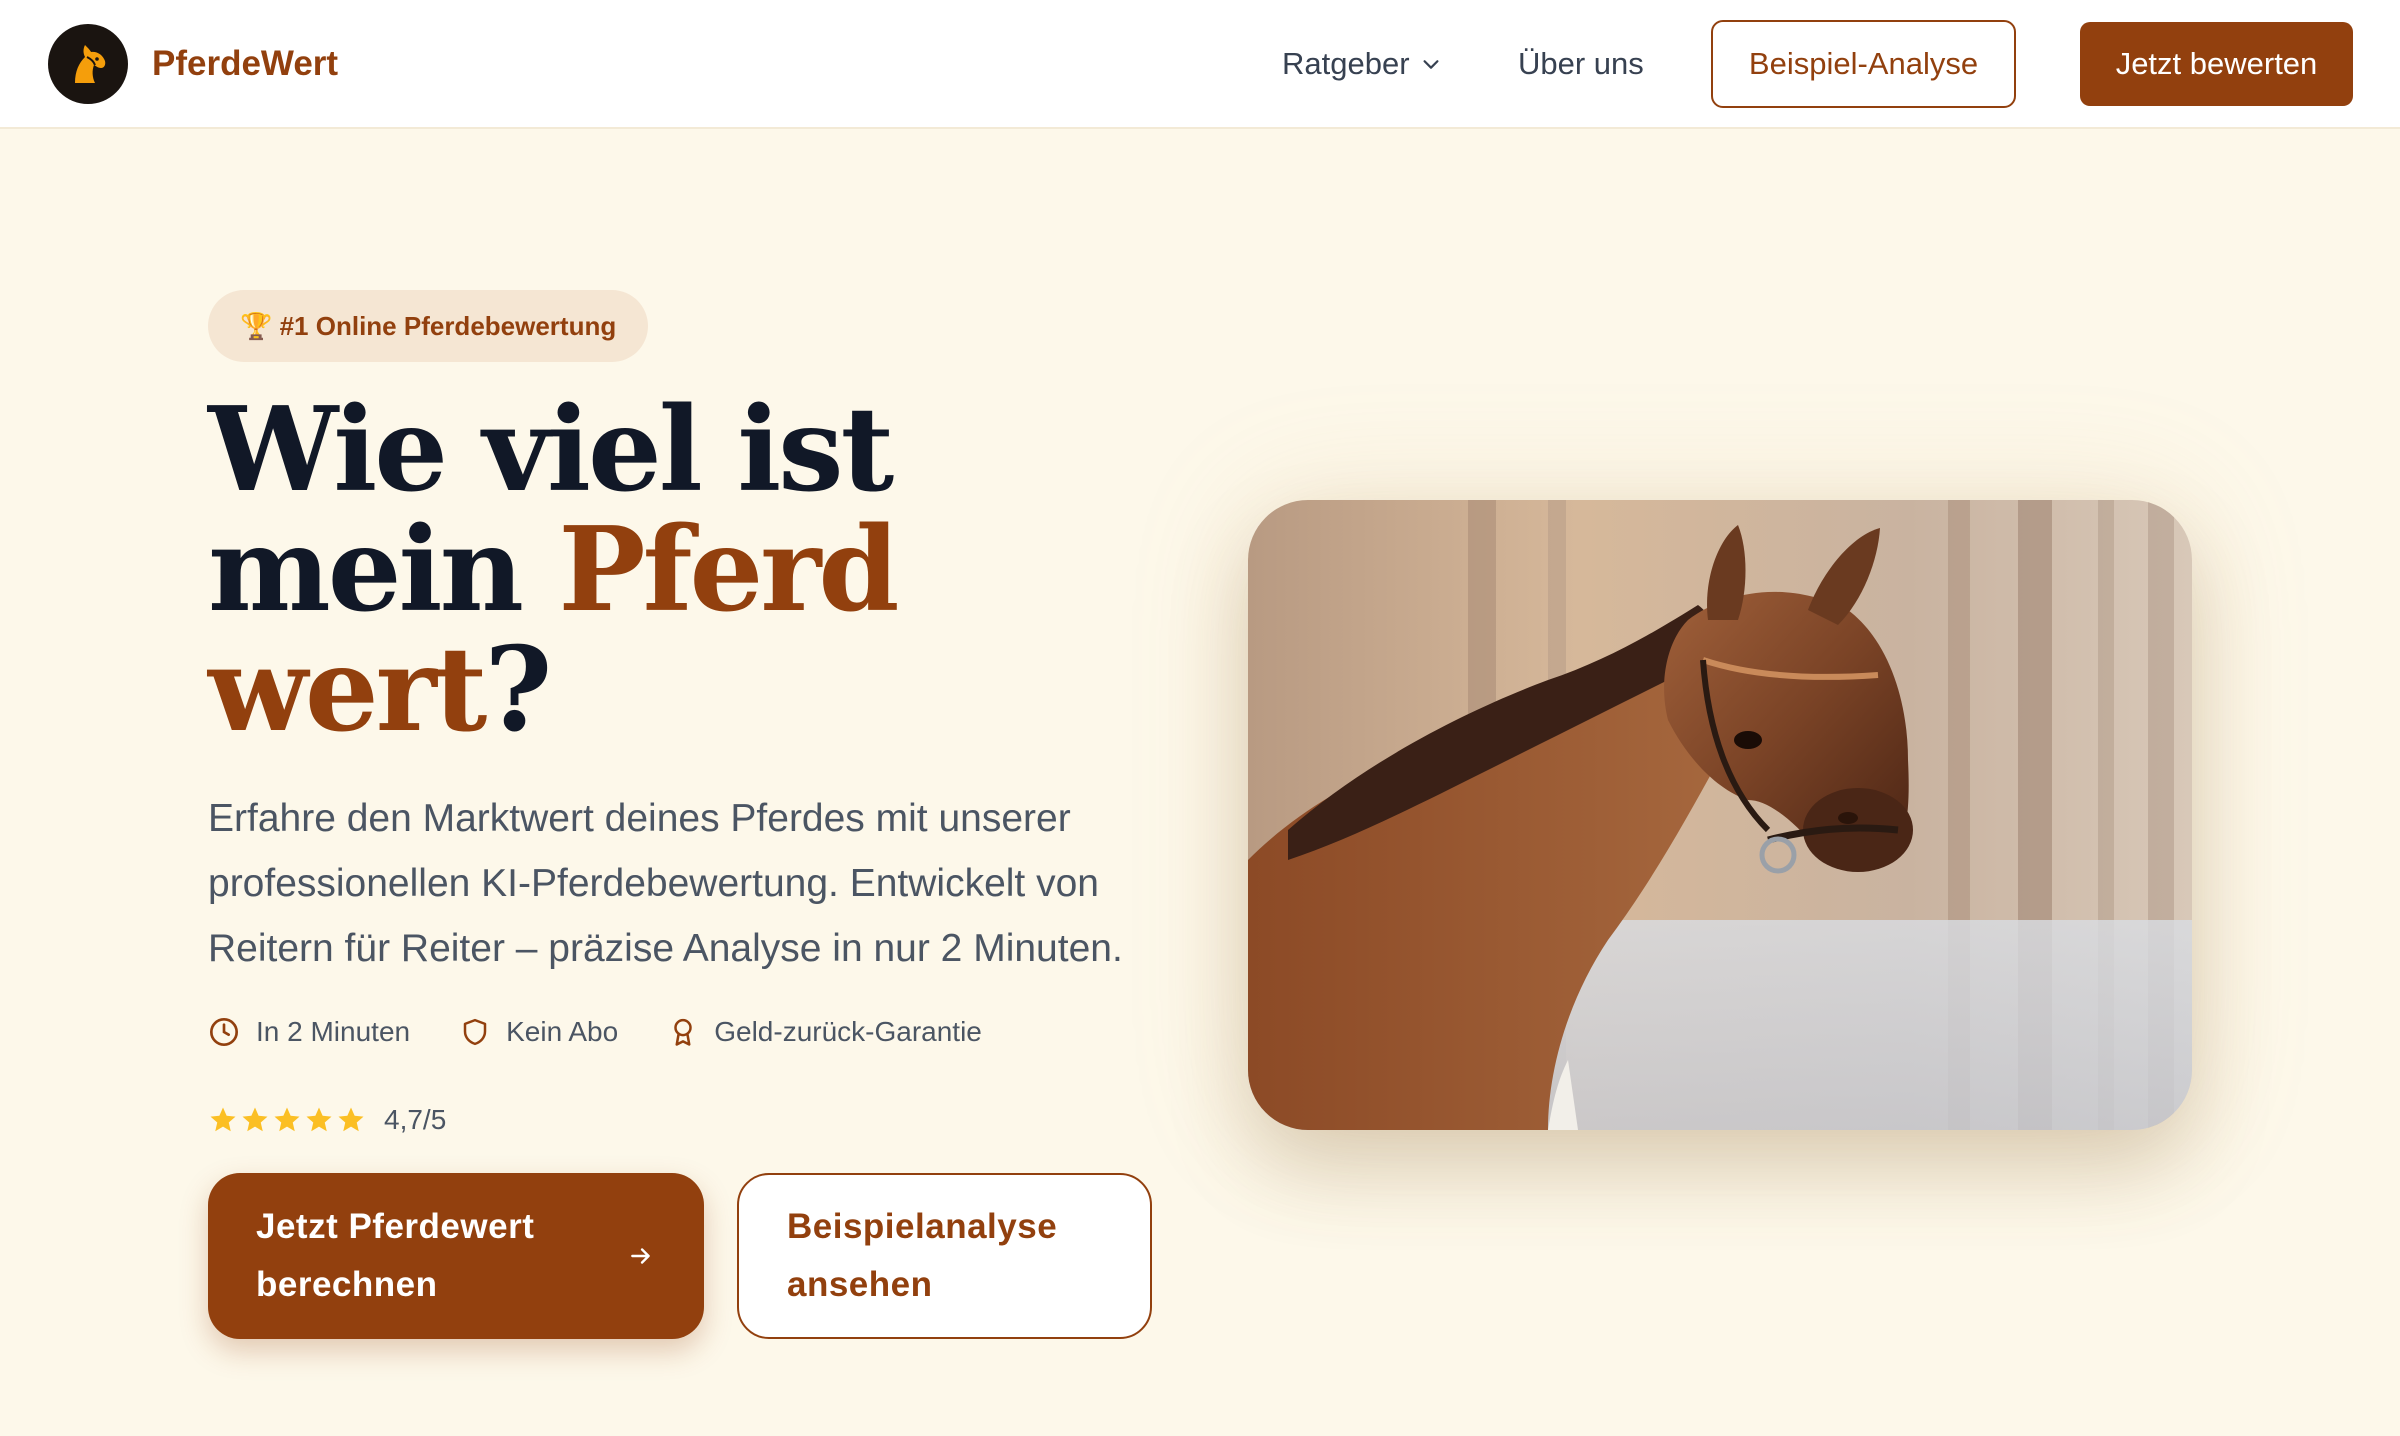  Describe the element at coordinates (475, 1032) in the screenshot. I see `shield-icon` at that location.